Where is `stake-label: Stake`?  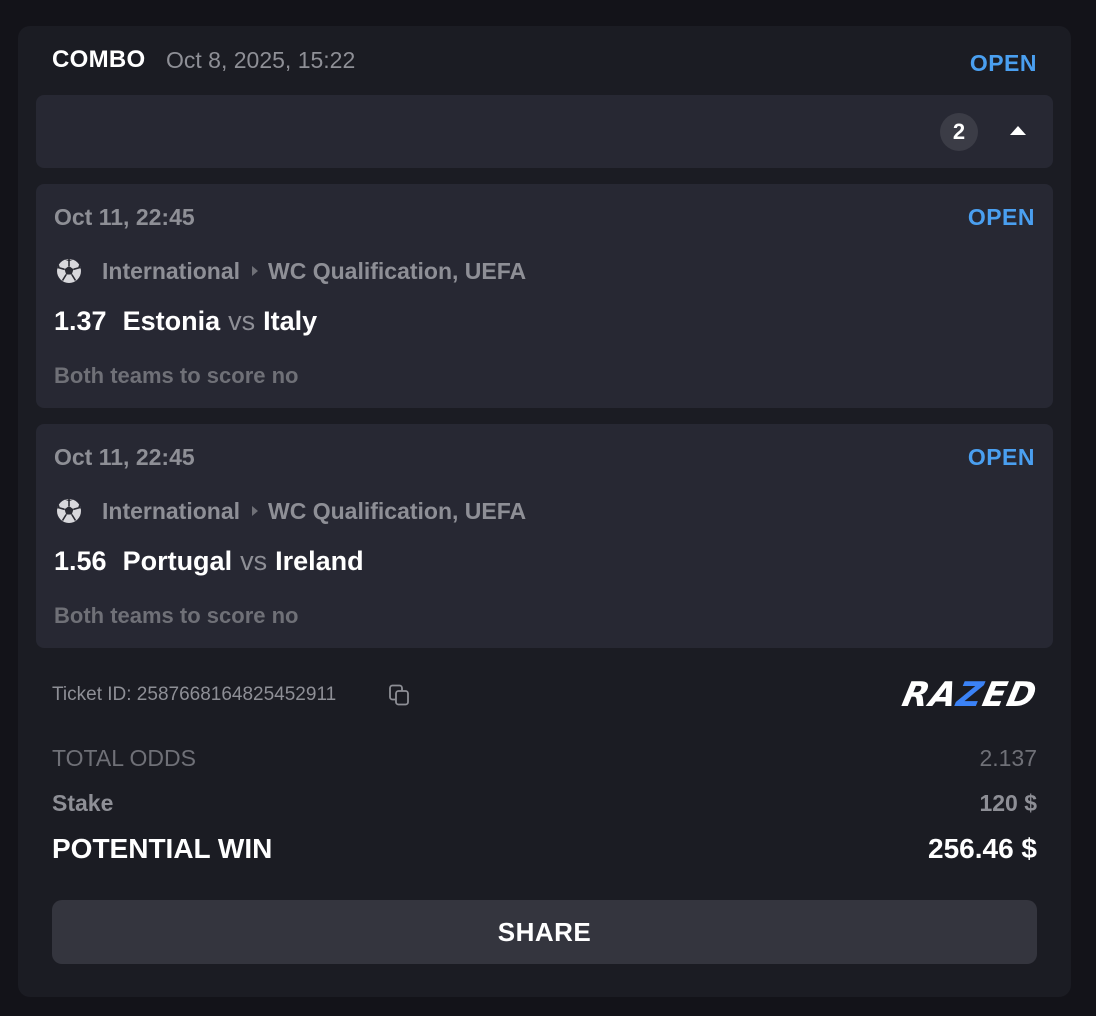
stake-label: Stake is located at coordinates (83, 803).